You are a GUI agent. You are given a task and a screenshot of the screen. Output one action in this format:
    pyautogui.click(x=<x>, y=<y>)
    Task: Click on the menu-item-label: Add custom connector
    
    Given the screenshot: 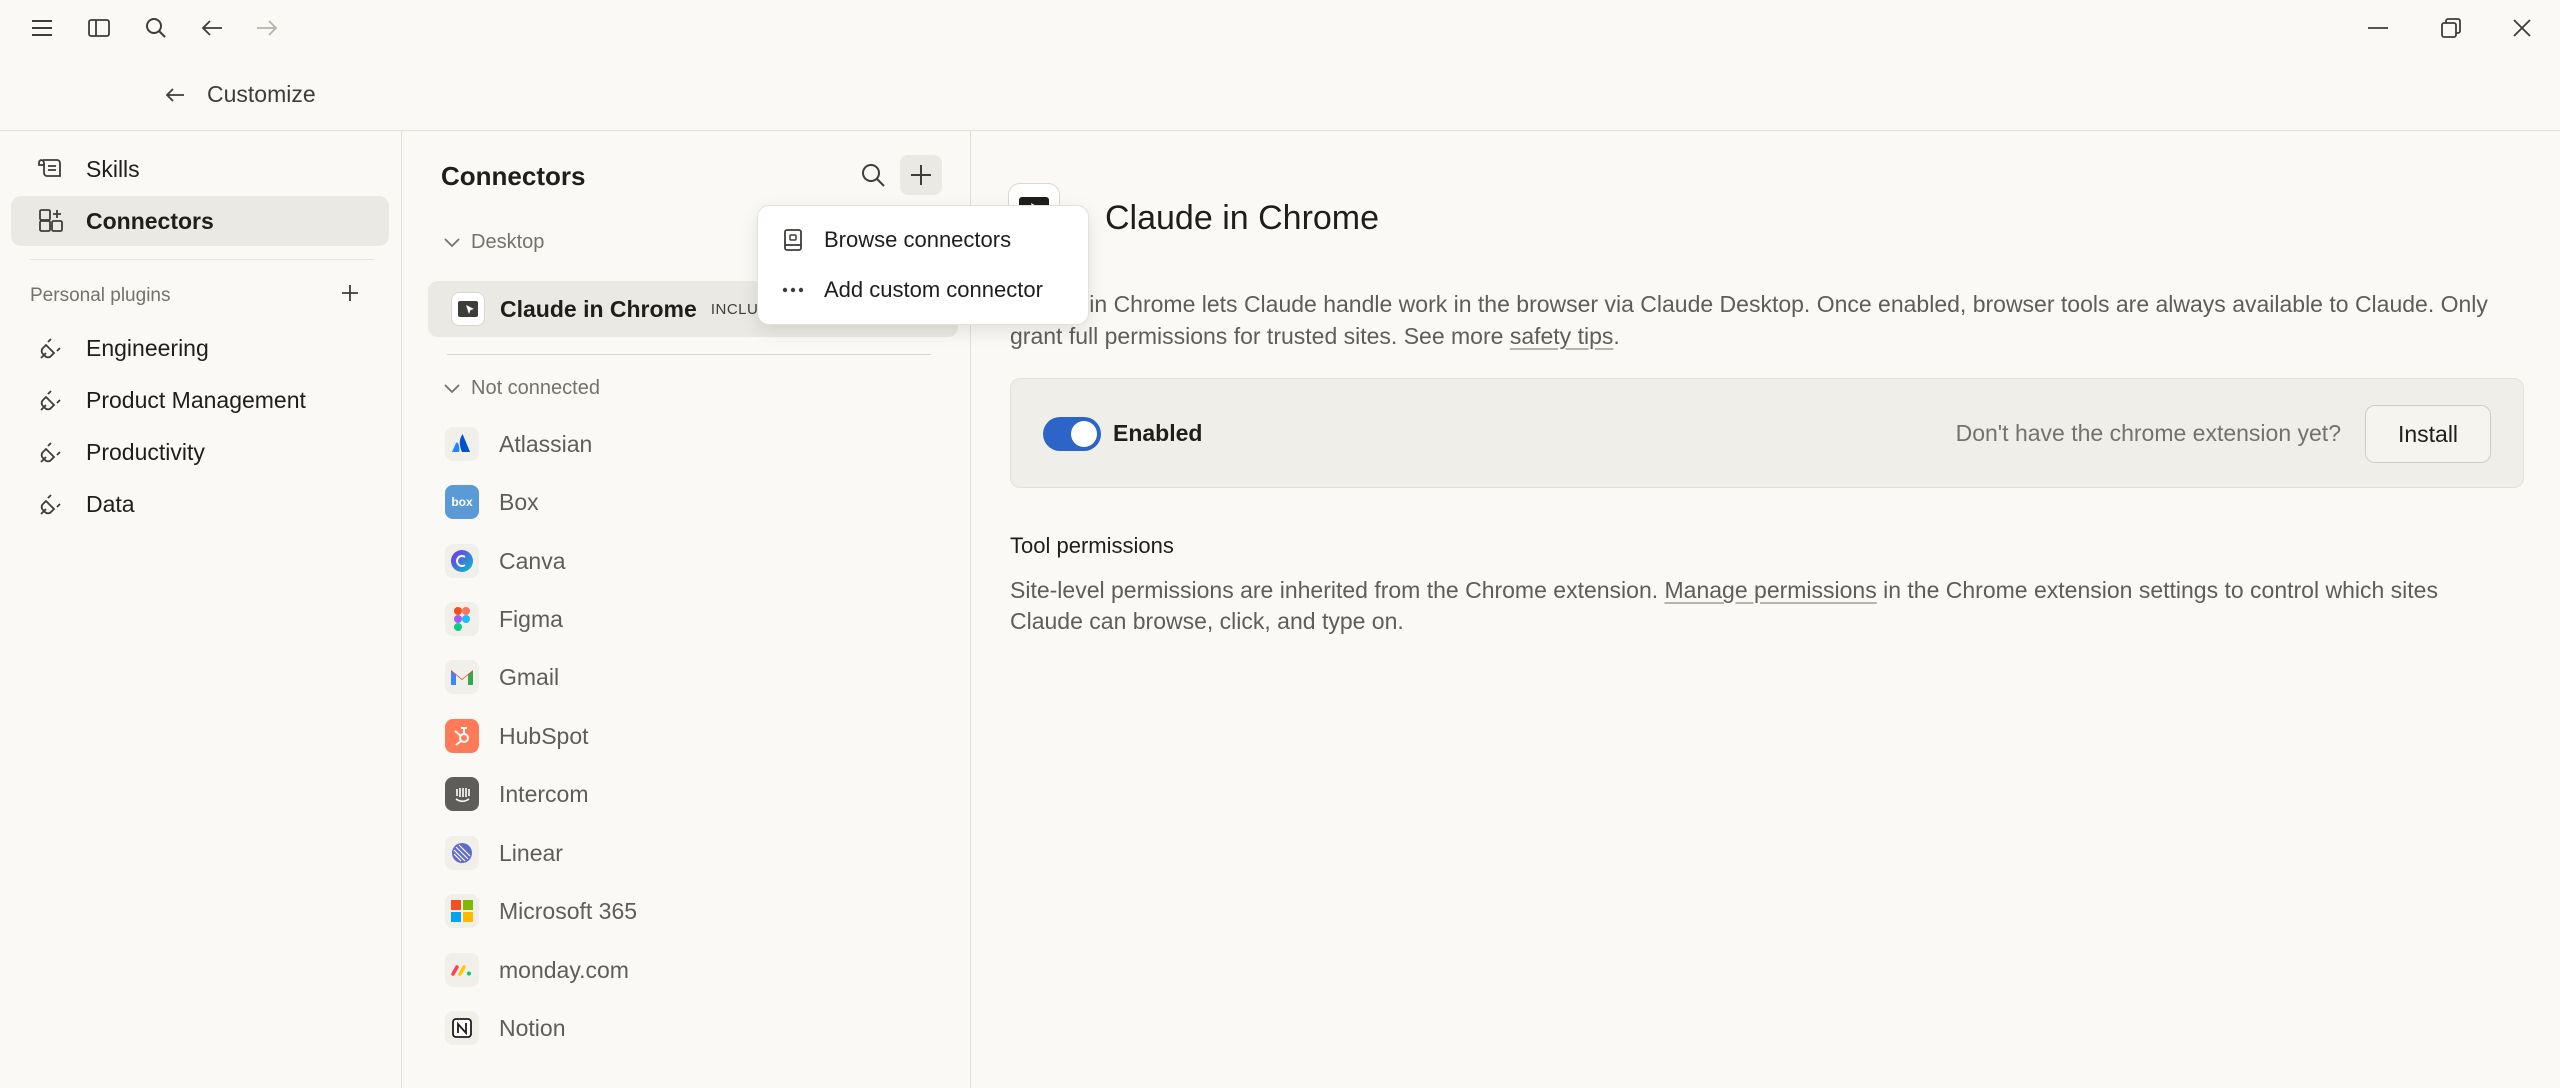 What is the action you would take?
    pyautogui.click(x=933, y=289)
    